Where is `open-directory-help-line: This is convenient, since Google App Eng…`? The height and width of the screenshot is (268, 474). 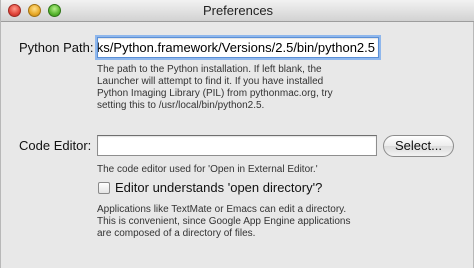 open-directory-help-line: This is convenient, since Google App Eng… is located at coordinates (224, 221).